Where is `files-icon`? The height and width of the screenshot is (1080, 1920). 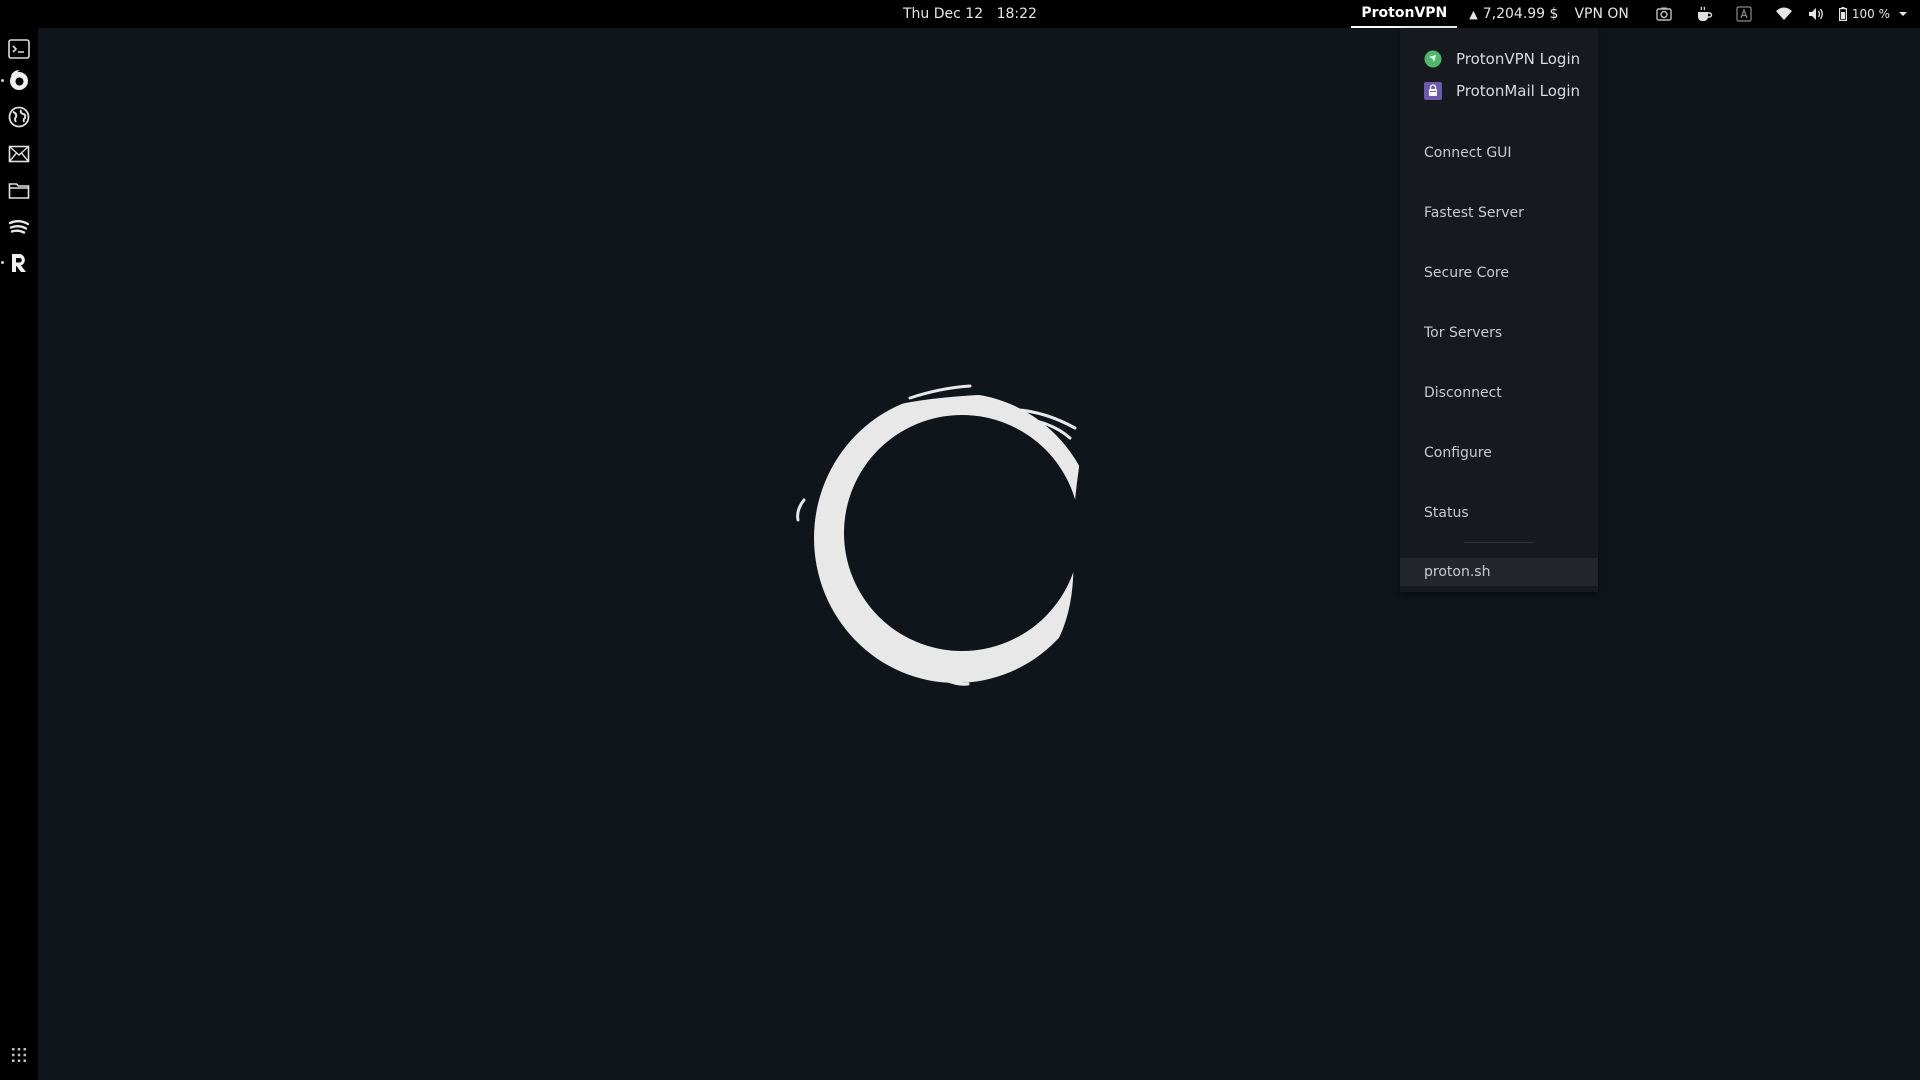
files-icon is located at coordinates (19, 190).